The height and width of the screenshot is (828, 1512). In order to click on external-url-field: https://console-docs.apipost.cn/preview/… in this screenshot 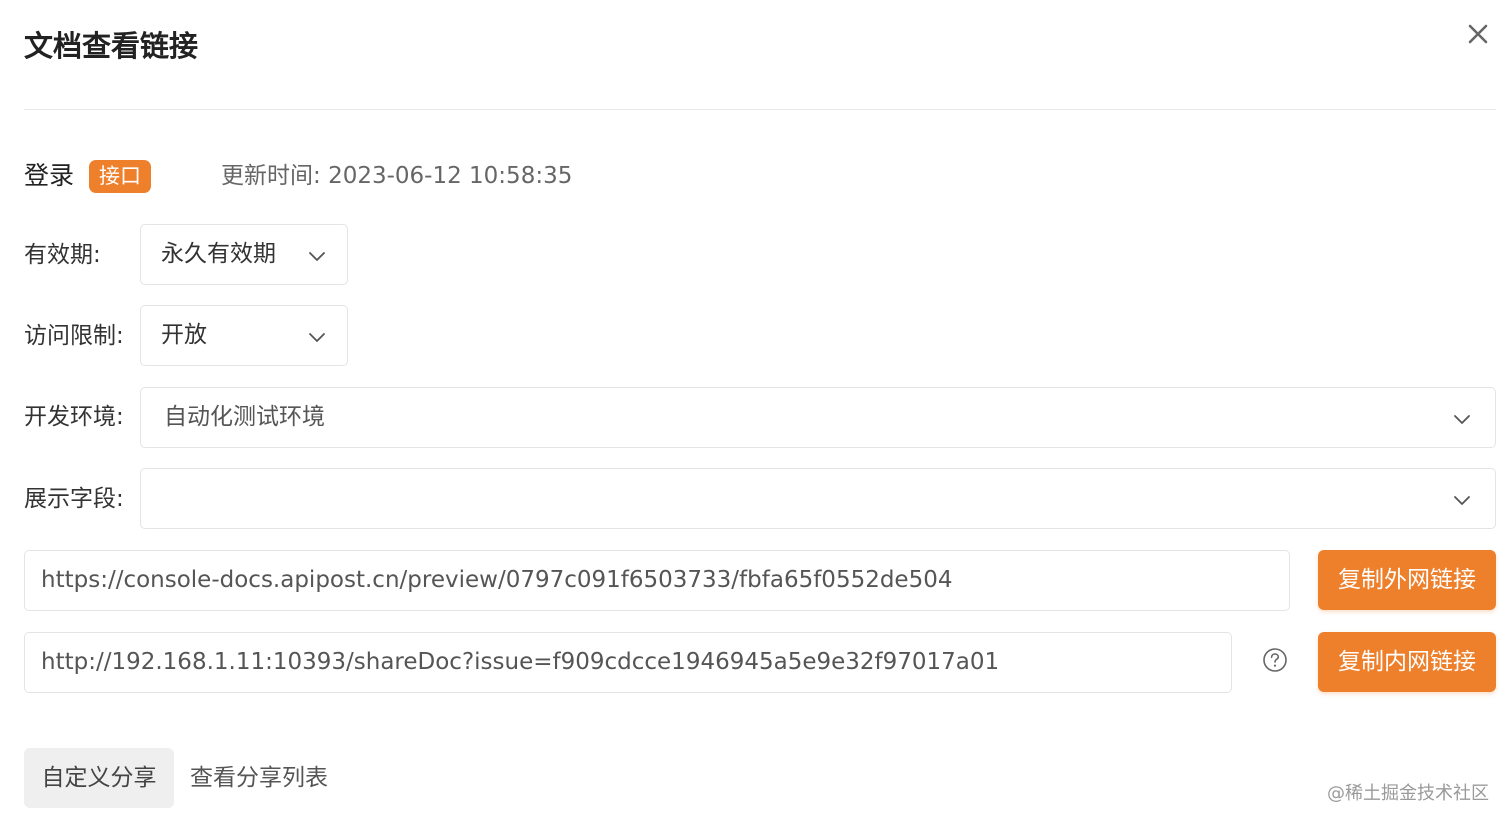, I will do `click(657, 580)`.